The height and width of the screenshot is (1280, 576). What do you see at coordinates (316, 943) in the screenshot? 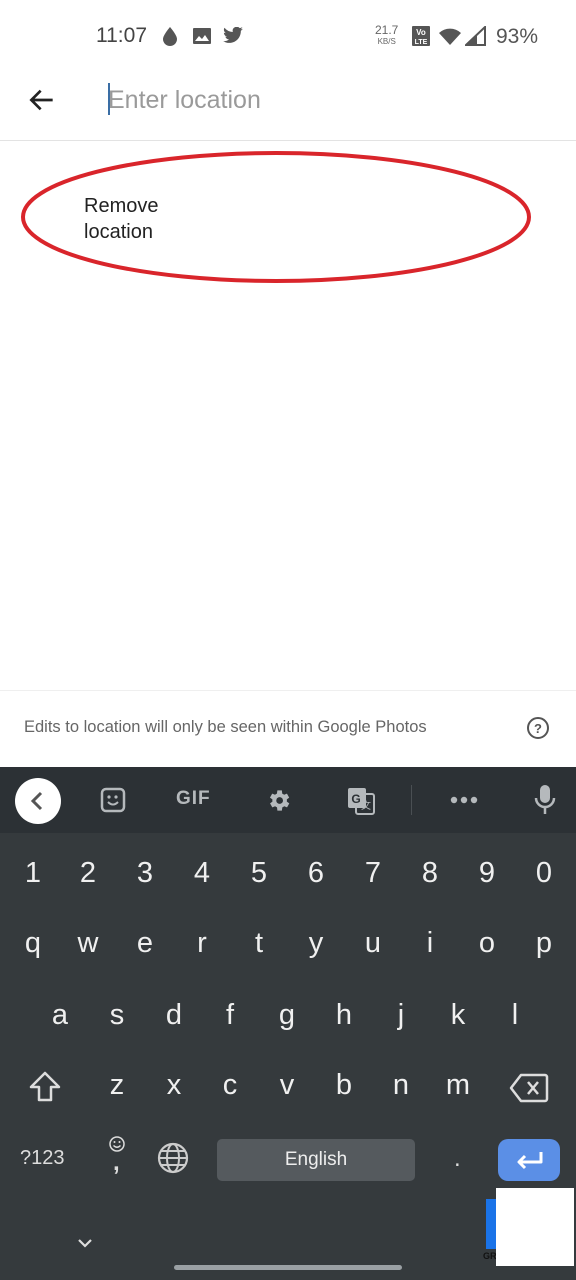
I see `key-y: y` at bounding box center [316, 943].